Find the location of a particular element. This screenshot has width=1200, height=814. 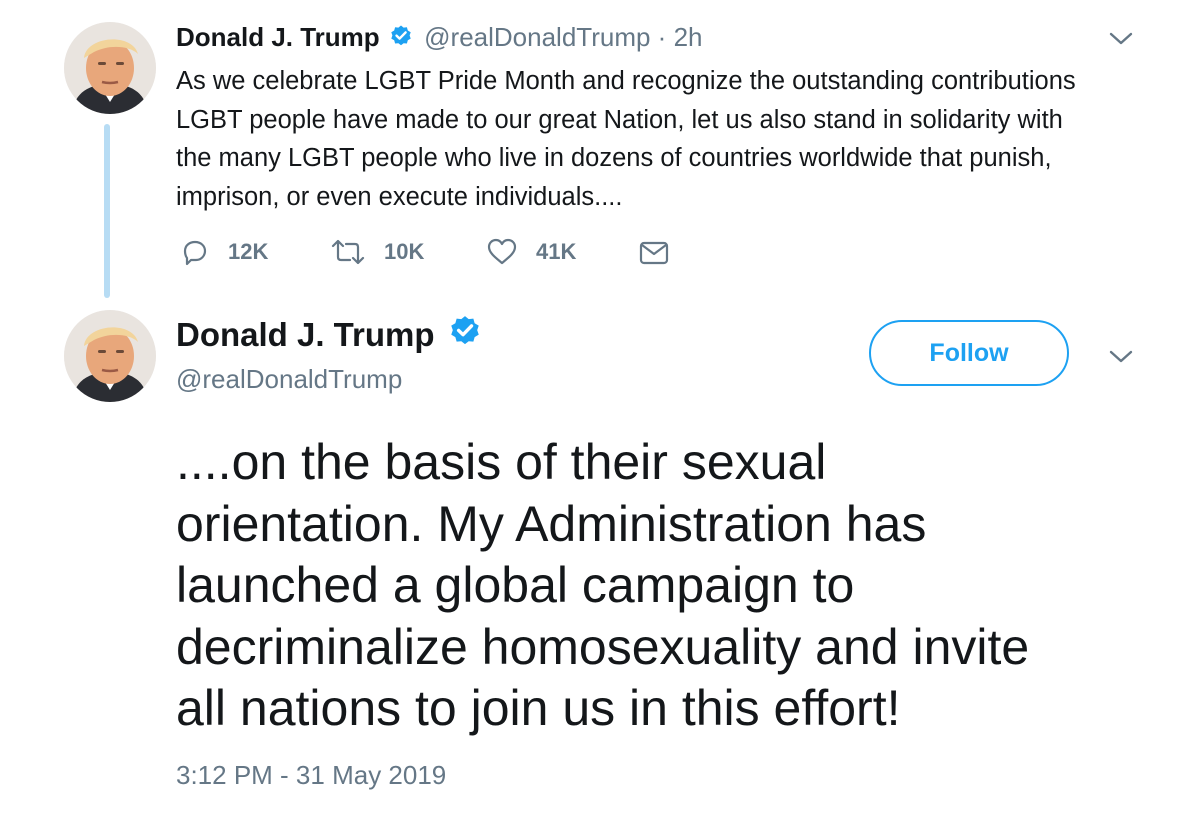

follow-button: Follow is located at coordinates (969, 353).